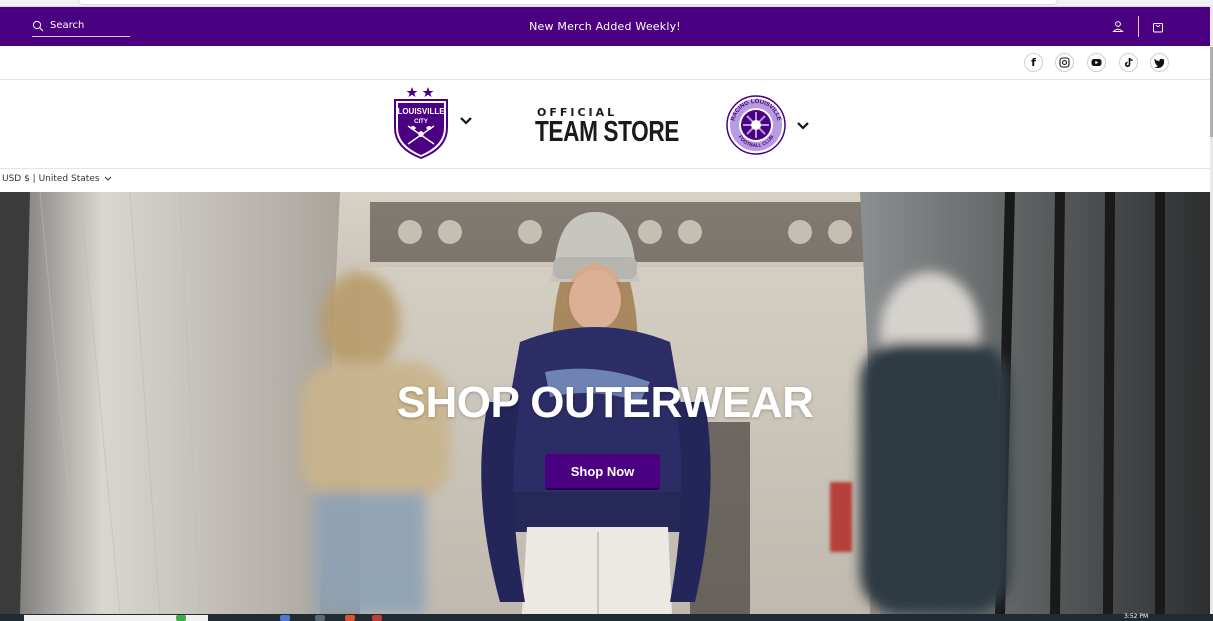  I want to click on browser-tab-strip, so click(606, 3).